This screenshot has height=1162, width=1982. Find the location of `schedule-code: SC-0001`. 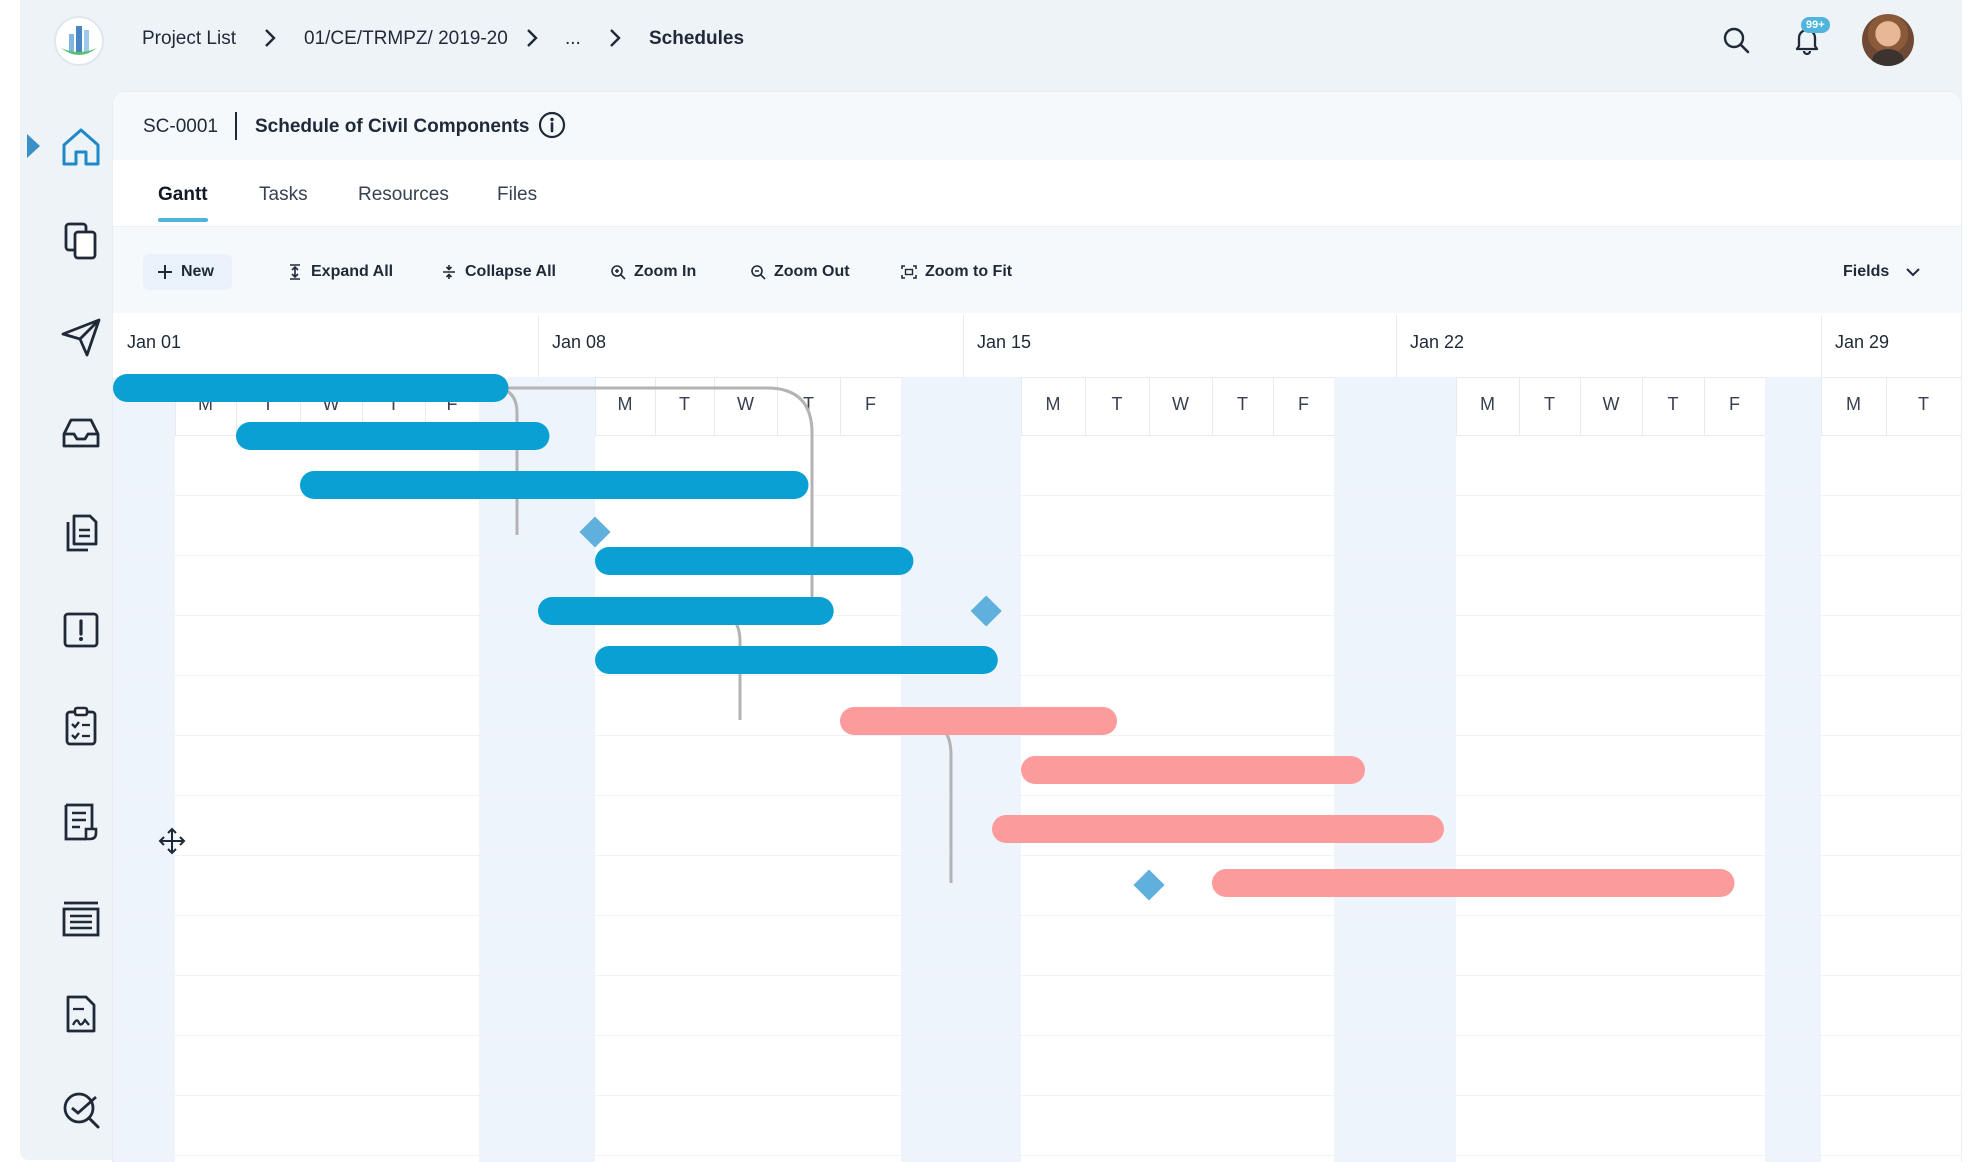

schedule-code: SC-0001 is located at coordinates (180, 126).